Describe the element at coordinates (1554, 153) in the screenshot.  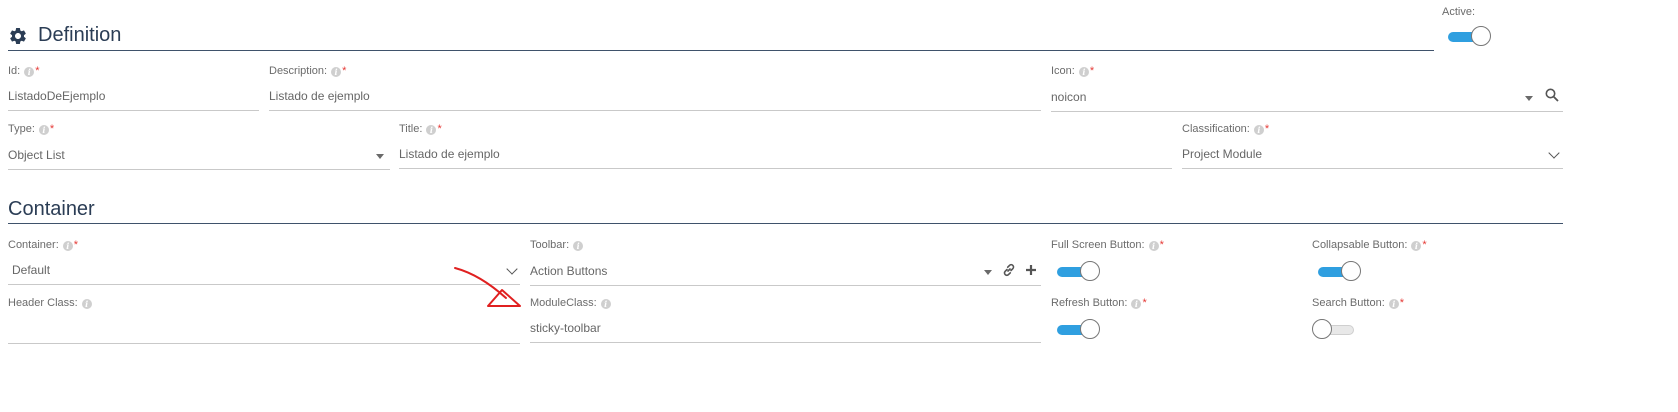
I see `chevron-down-icon` at that location.